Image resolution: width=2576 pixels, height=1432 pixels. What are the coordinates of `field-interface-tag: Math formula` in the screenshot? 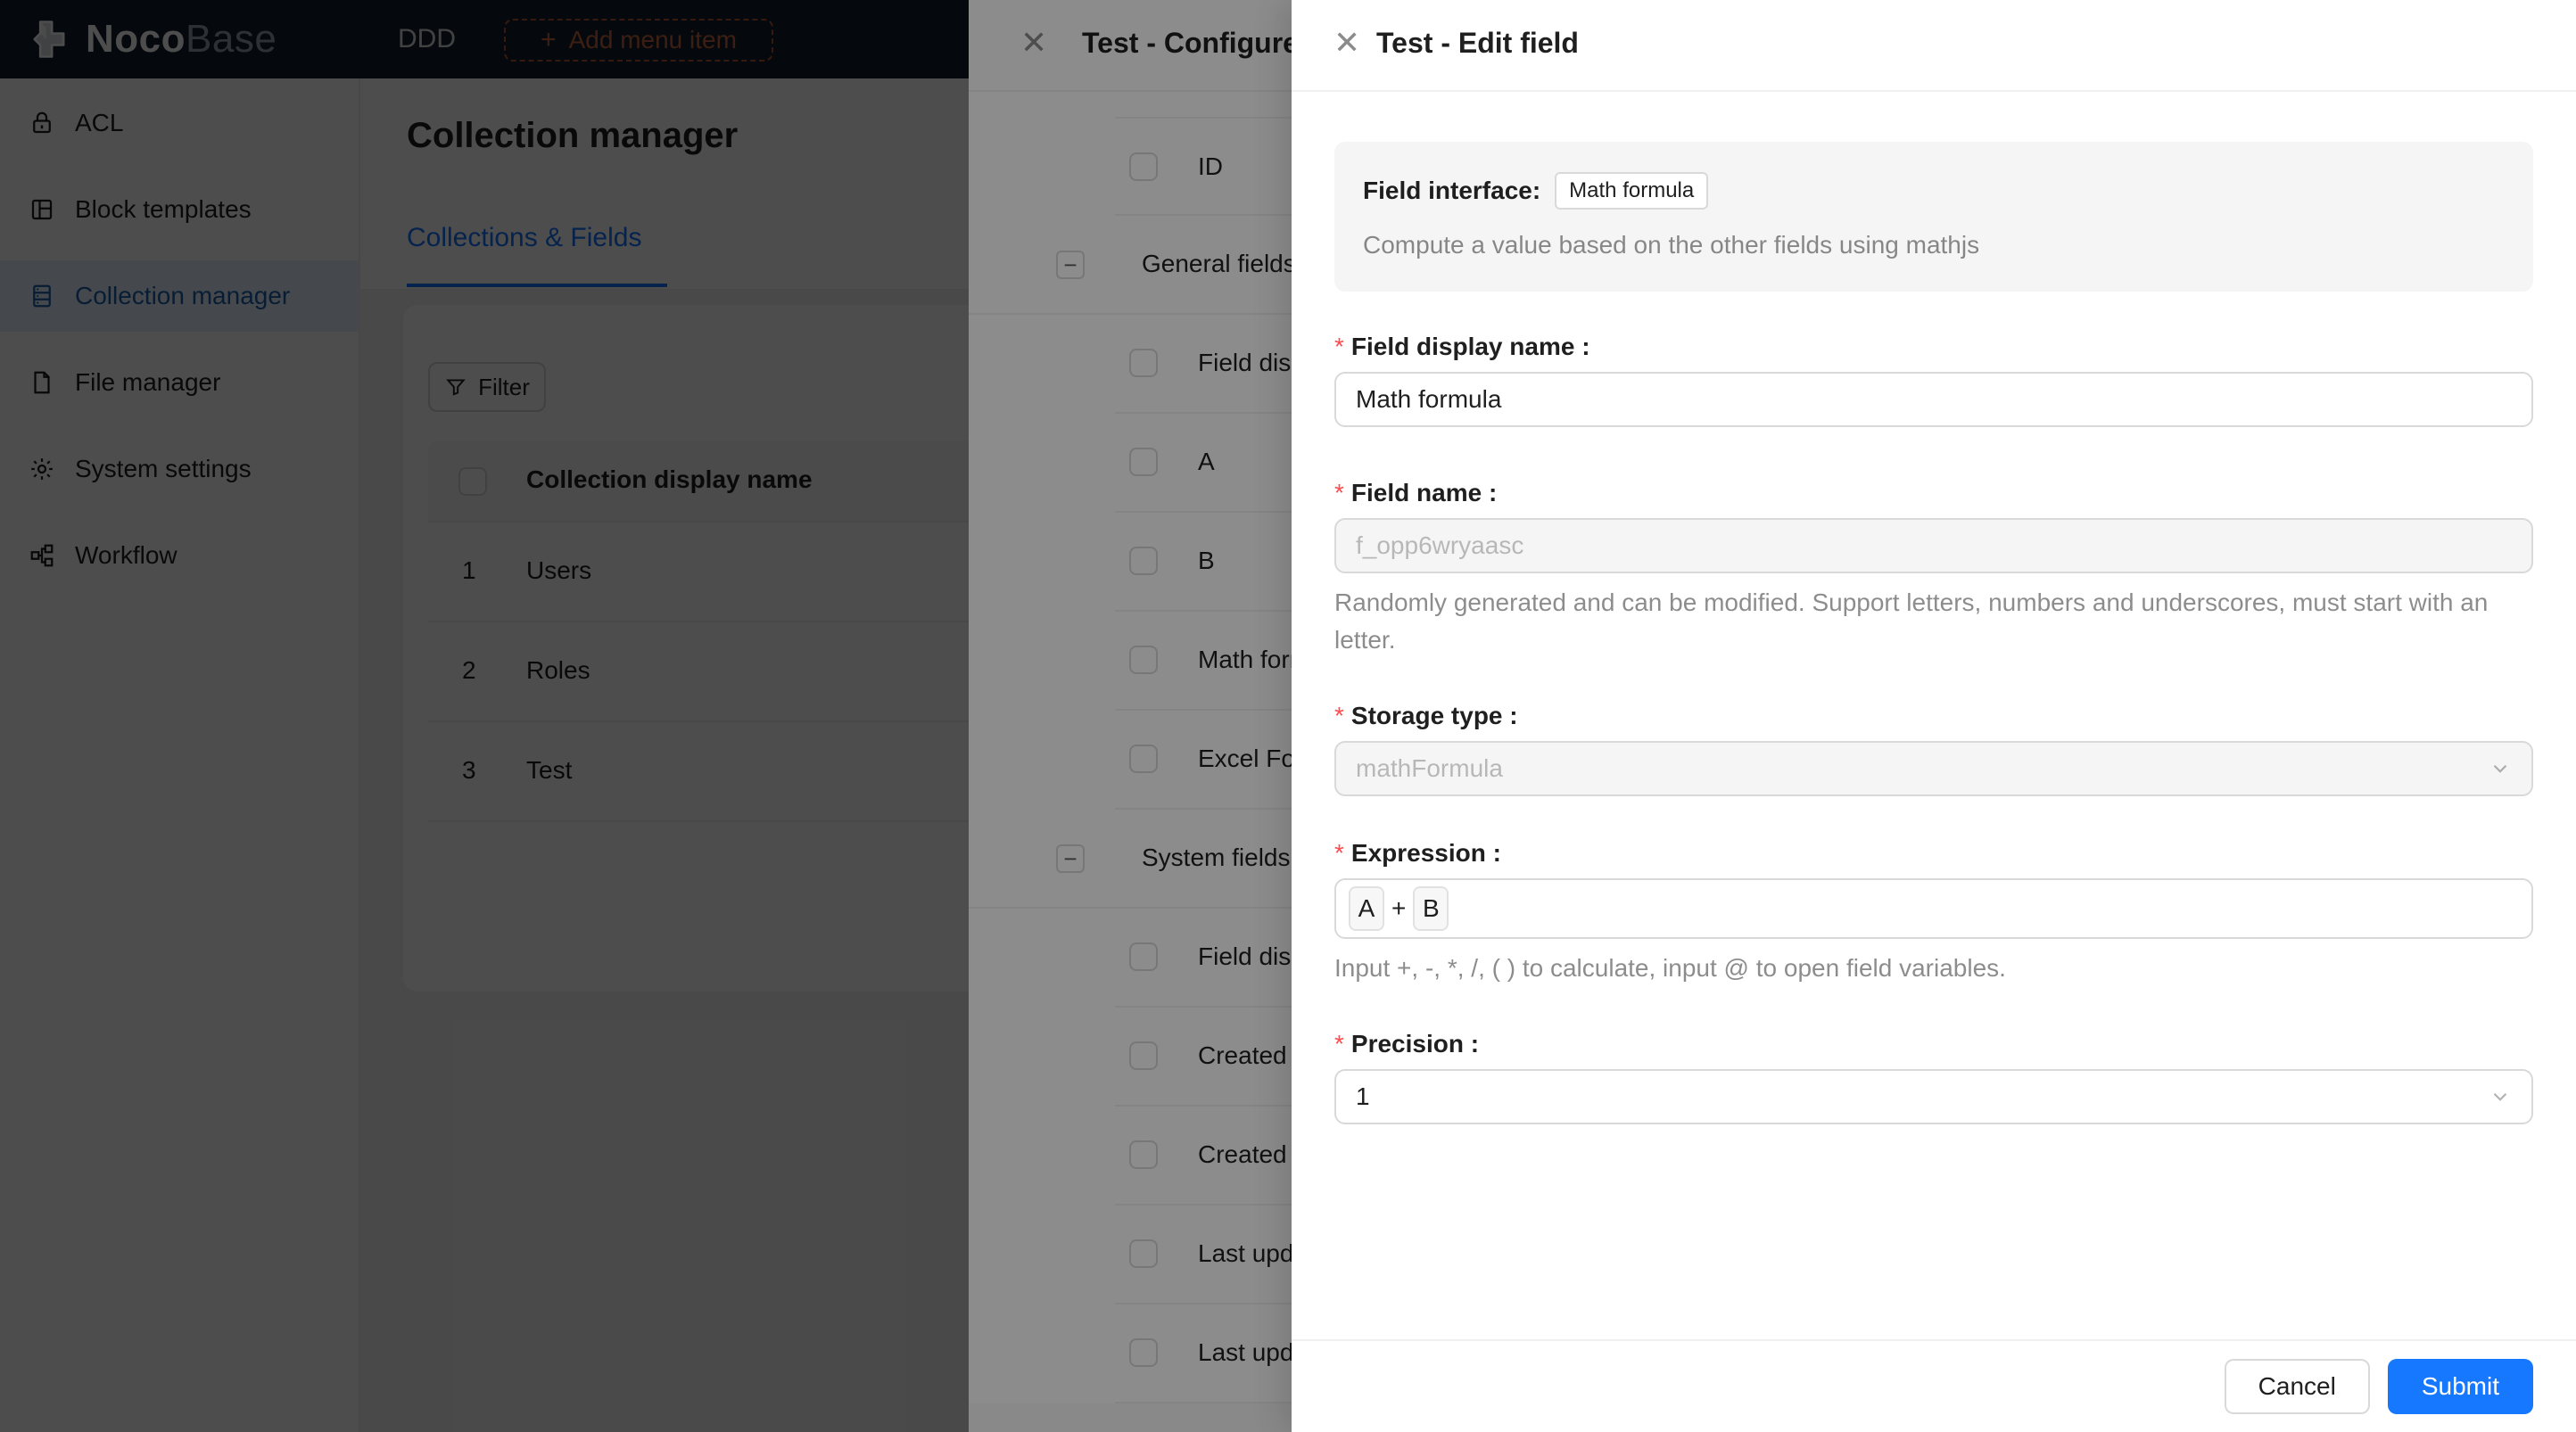 It's located at (1632, 191).